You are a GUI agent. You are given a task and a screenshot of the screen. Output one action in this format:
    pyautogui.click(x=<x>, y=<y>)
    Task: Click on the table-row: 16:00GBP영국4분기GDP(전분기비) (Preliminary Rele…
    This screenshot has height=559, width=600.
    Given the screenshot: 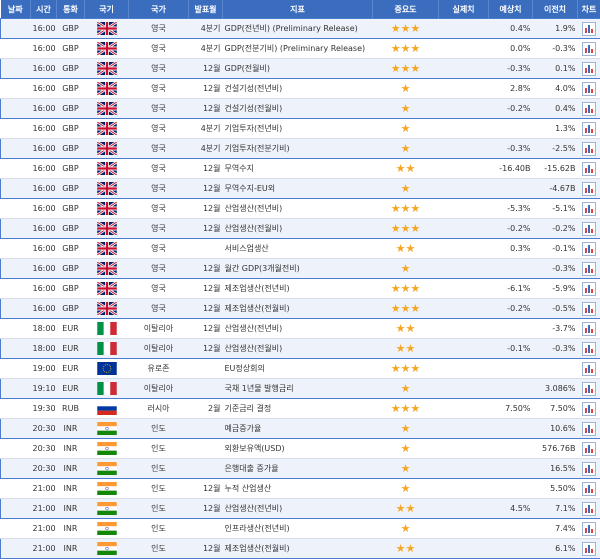 What is the action you would take?
    pyautogui.click(x=300, y=49)
    